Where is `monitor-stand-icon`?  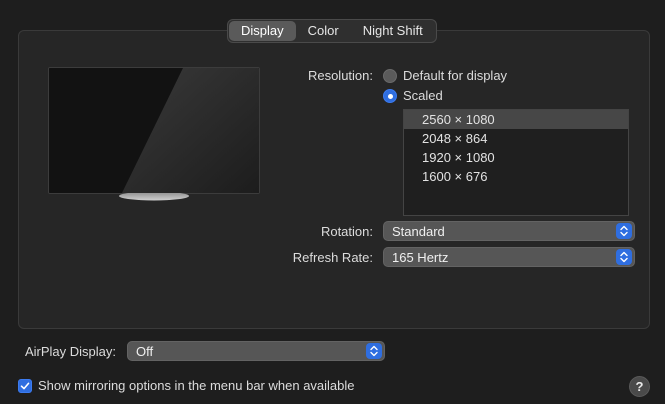 monitor-stand-icon is located at coordinates (154, 197).